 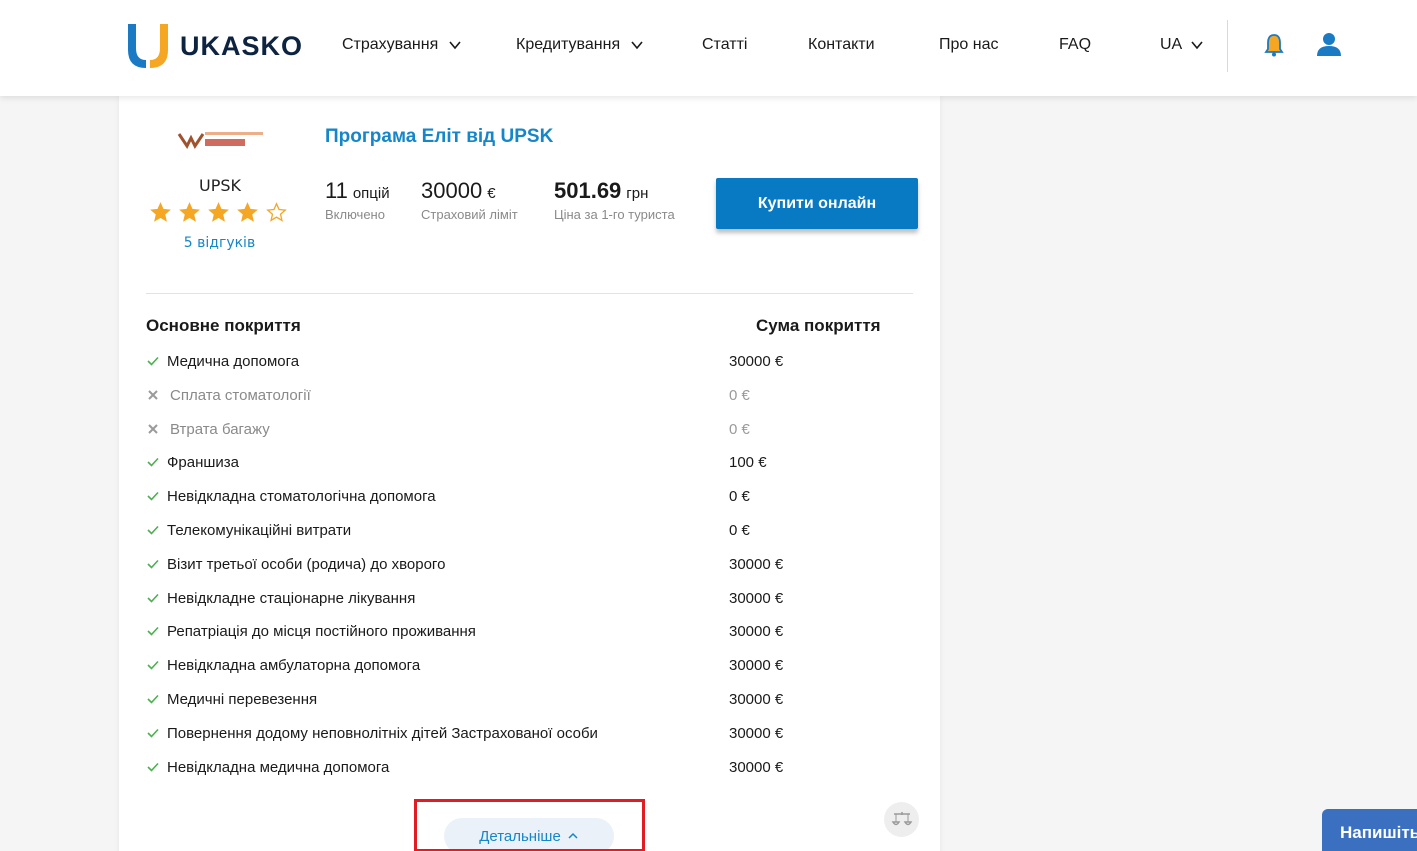 What do you see at coordinates (390, 44) in the screenshot?
I see `nav-insurance-label: Страхування` at bounding box center [390, 44].